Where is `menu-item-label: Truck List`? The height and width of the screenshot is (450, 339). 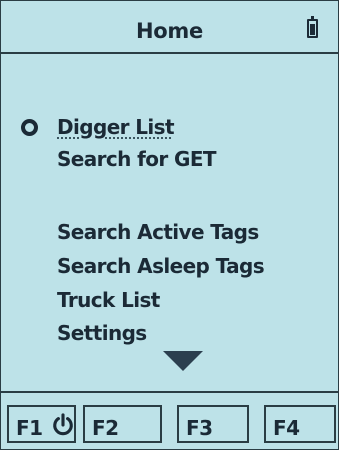 menu-item-label: Truck List is located at coordinates (108, 300).